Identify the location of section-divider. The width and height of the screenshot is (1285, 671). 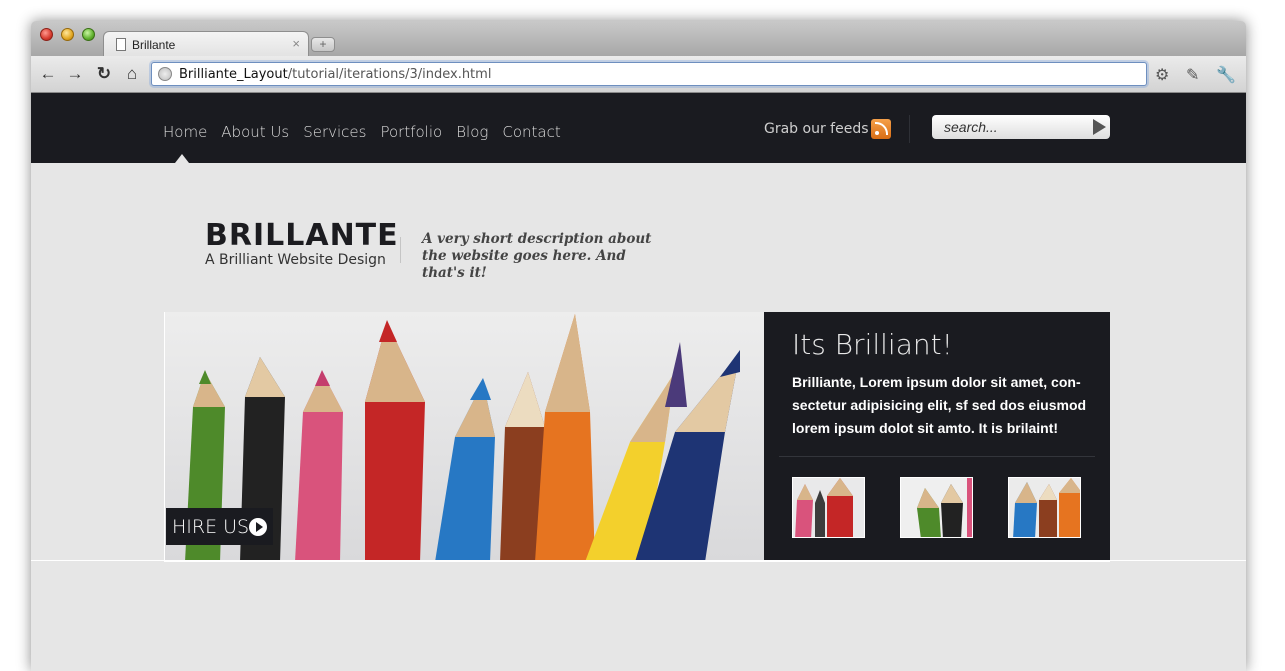
(638, 560).